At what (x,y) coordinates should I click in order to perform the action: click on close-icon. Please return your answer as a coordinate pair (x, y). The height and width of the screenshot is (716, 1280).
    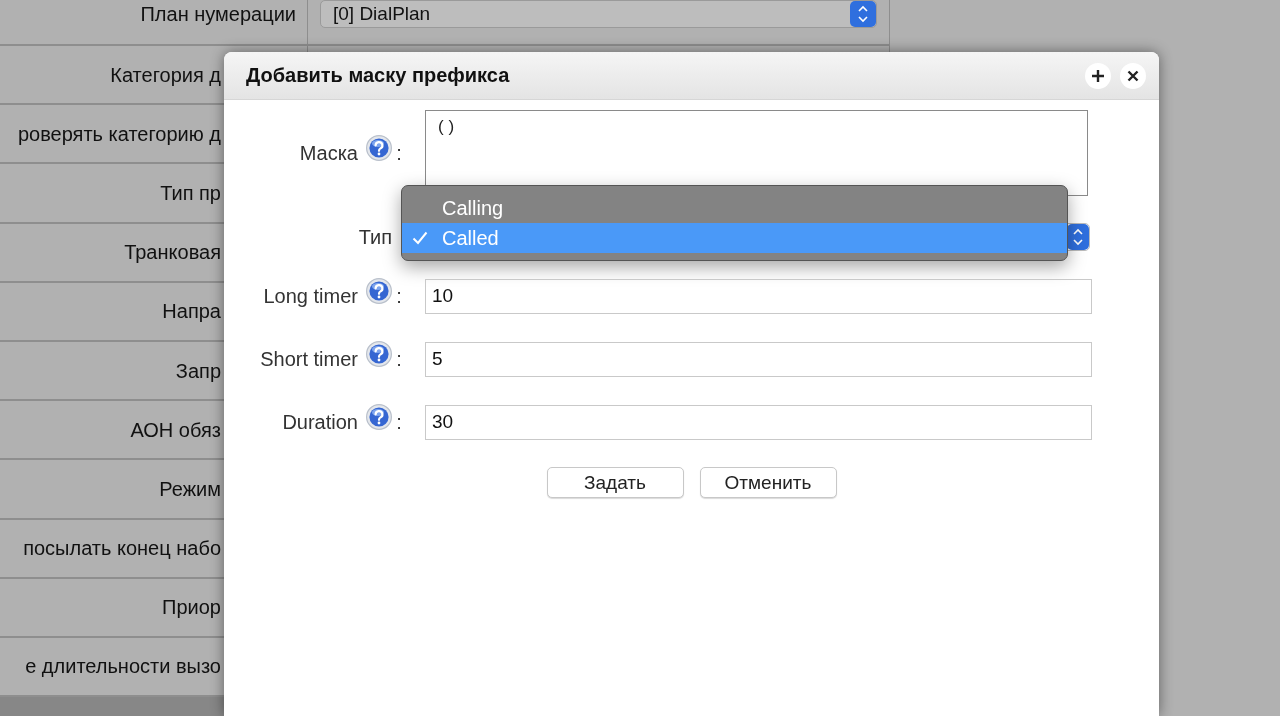
    Looking at the image, I should click on (1133, 75).